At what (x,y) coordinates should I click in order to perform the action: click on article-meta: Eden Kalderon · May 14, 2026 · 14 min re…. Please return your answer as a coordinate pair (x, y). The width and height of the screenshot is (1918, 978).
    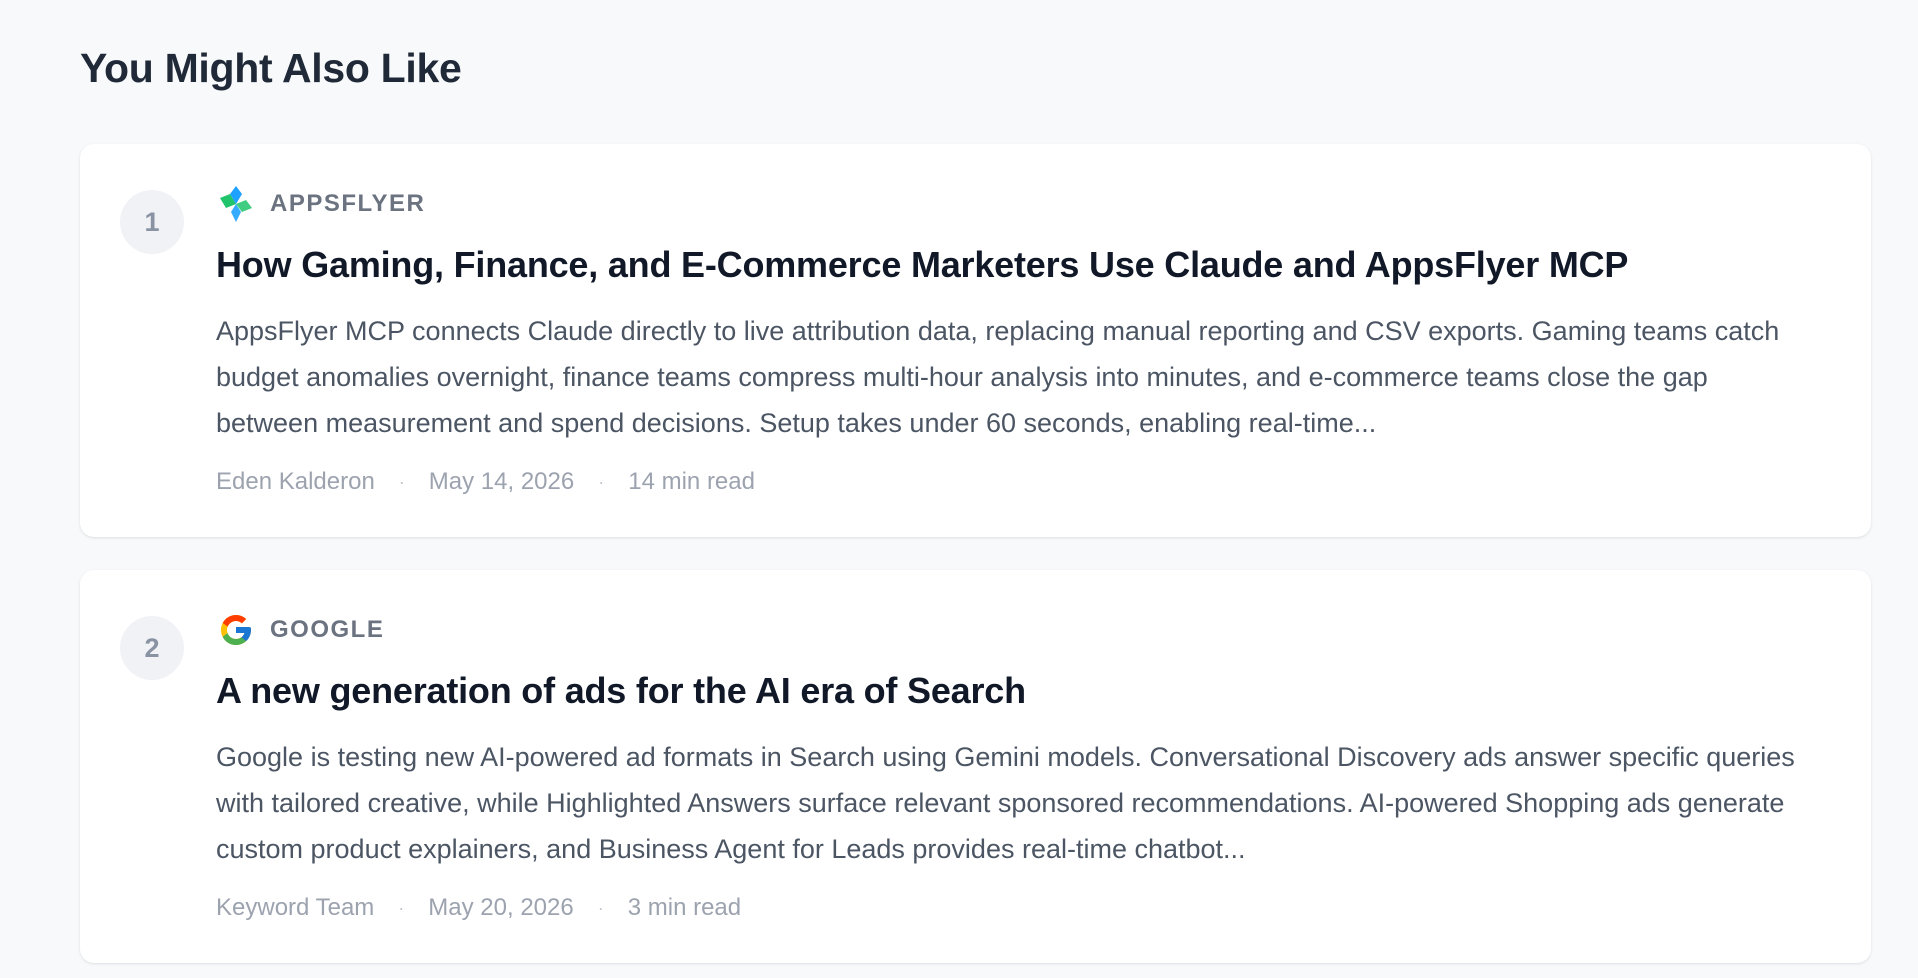
    Looking at the image, I should click on (1013, 482).